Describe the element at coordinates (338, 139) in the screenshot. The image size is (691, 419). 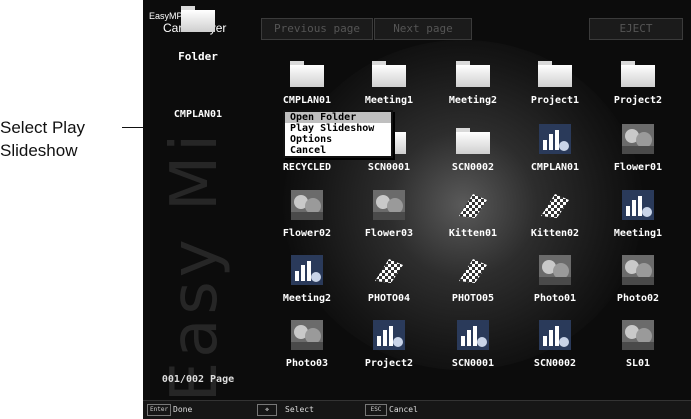
I see `menu-item-options: Options` at that location.